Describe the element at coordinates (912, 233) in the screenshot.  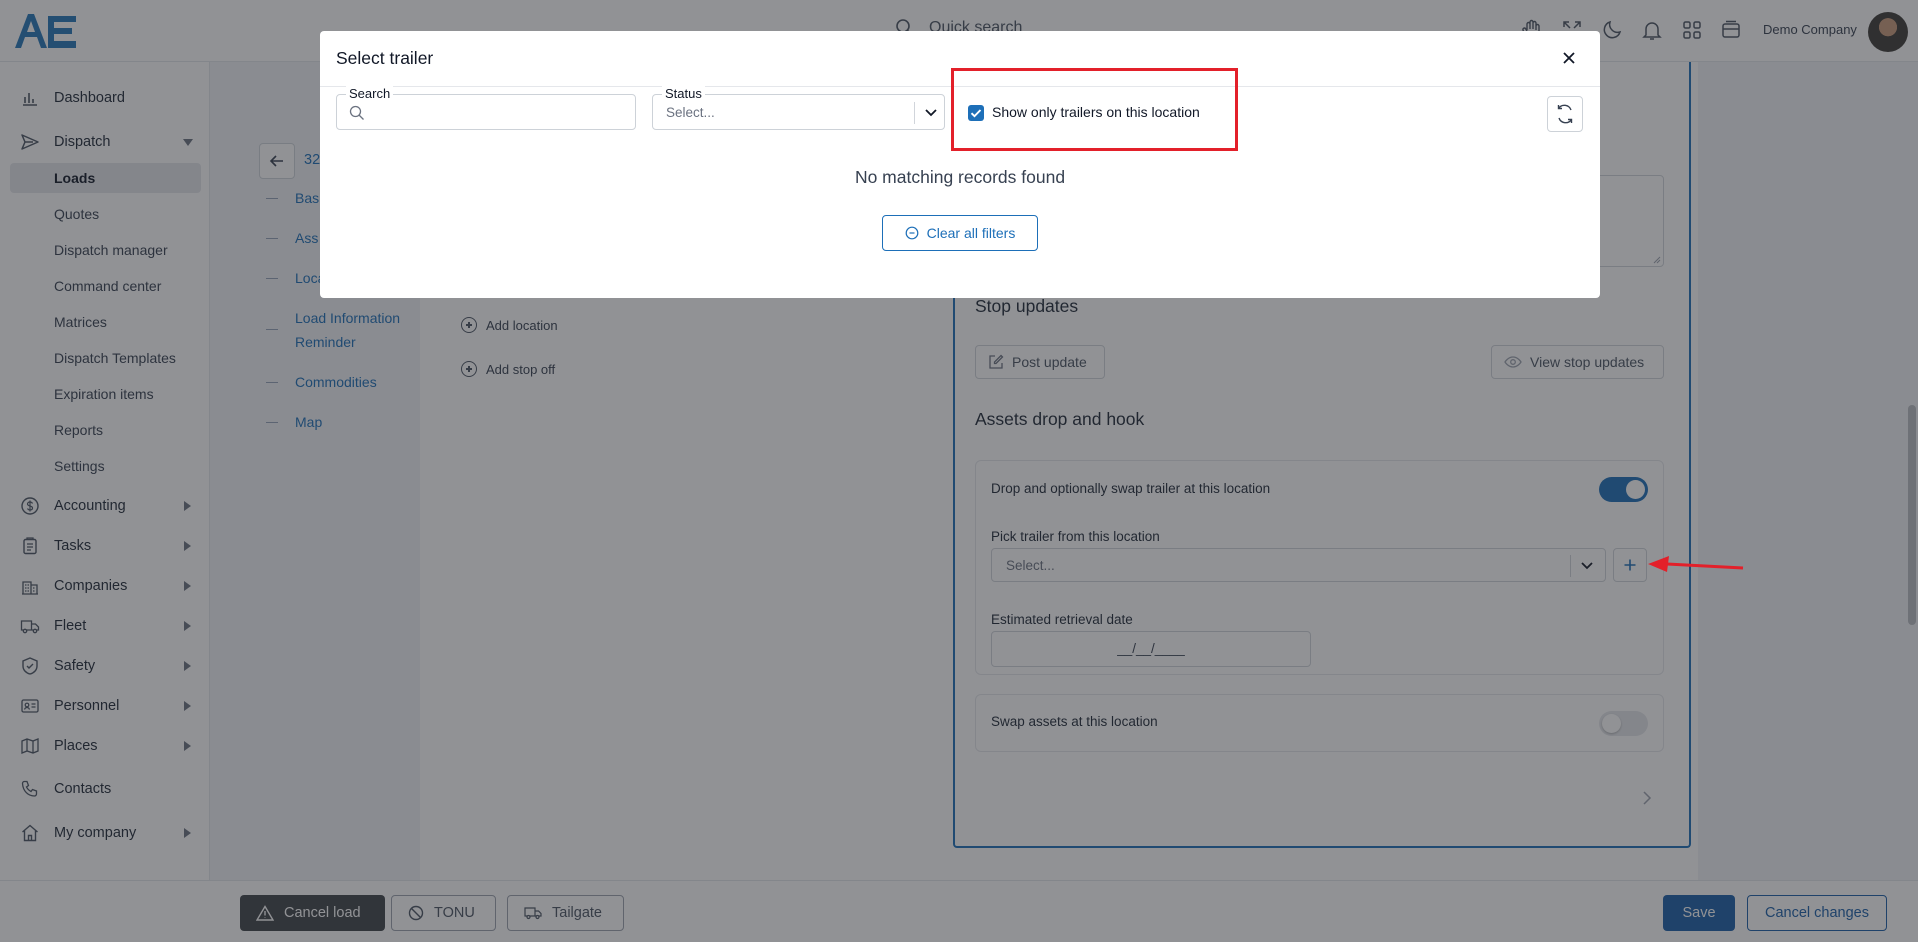
I see `minus-circle-icon` at that location.